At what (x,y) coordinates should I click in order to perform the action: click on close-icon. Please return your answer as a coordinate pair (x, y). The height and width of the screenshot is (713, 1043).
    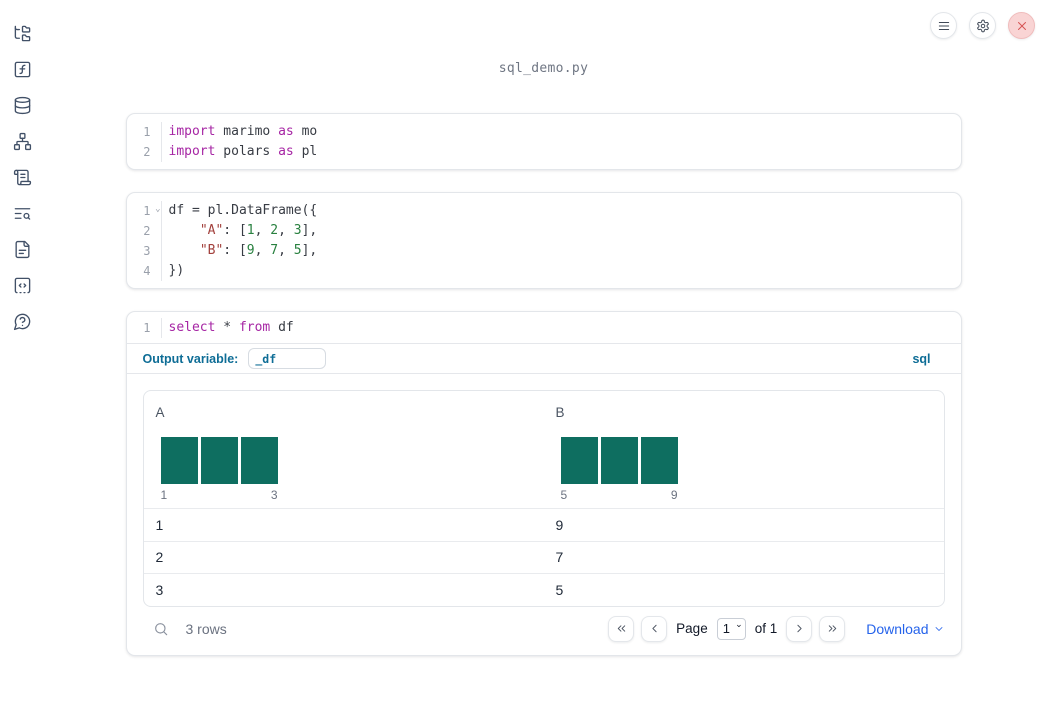
    Looking at the image, I should click on (1021, 25).